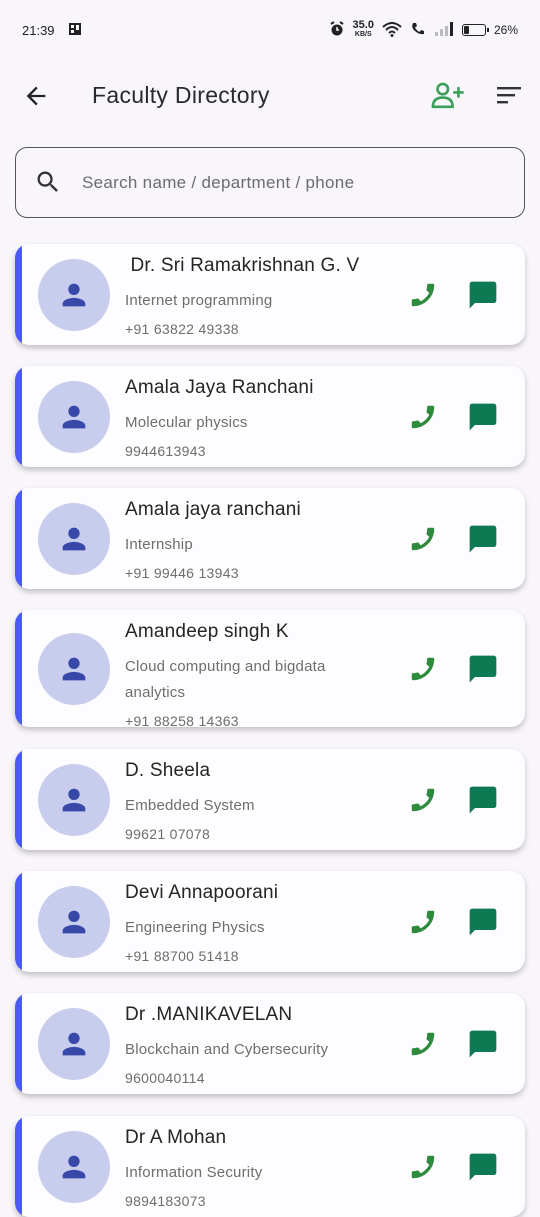  Describe the element at coordinates (227, 1049) in the screenshot. I see `faculty-department: Blockchain and Cybersecurity` at that location.